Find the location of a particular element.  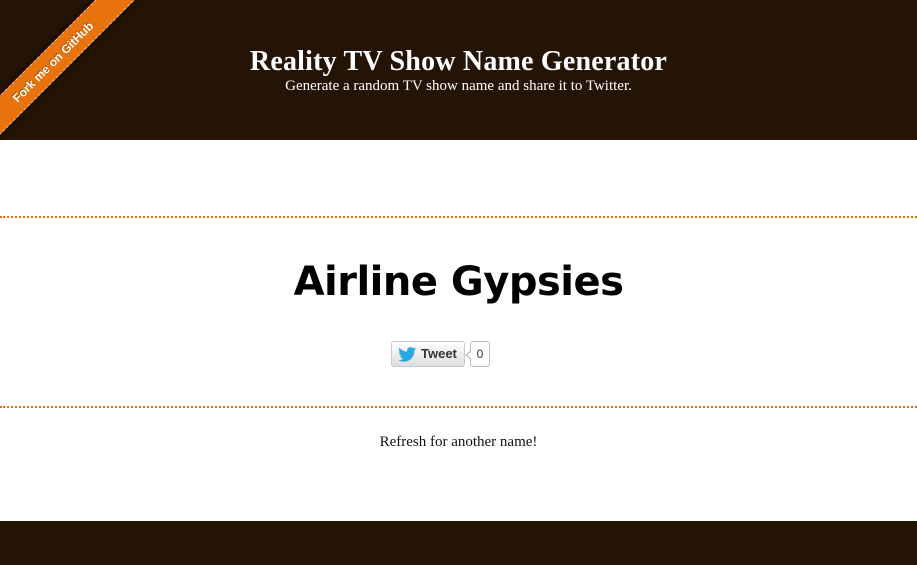

tweet-button: Tweet is located at coordinates (428, 354).